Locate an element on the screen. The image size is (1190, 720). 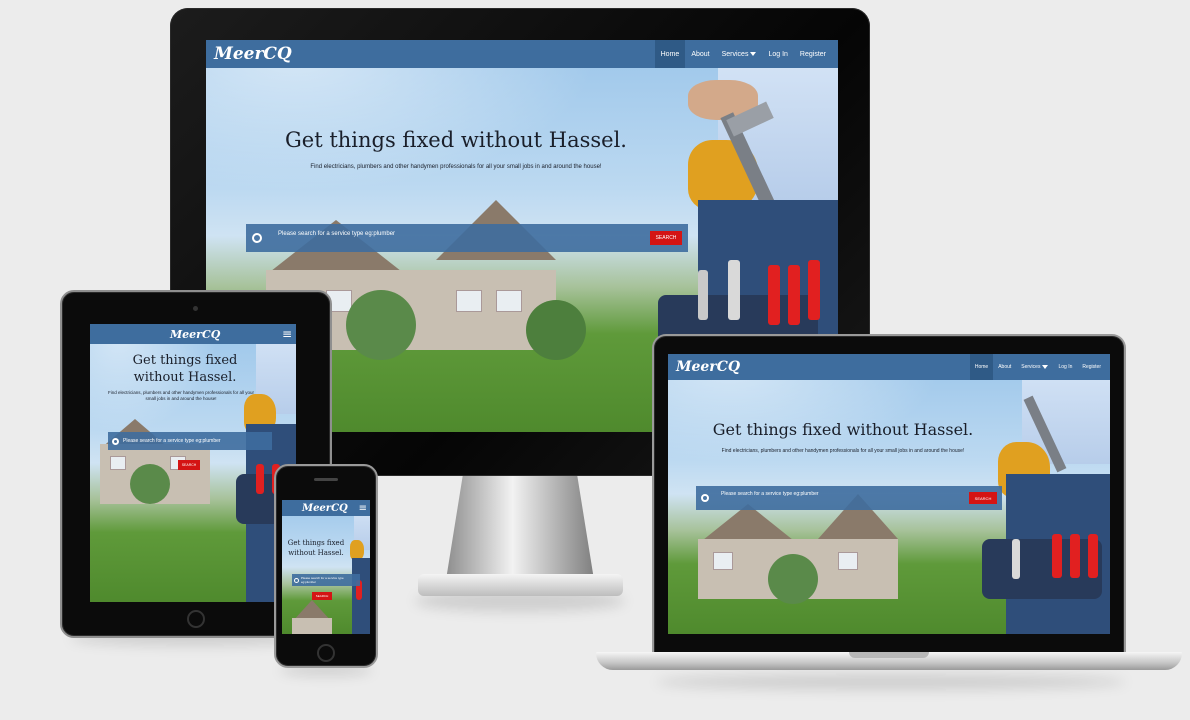
hero-title: Get things fixed without Hassel. is located at coordinates (456, 140).